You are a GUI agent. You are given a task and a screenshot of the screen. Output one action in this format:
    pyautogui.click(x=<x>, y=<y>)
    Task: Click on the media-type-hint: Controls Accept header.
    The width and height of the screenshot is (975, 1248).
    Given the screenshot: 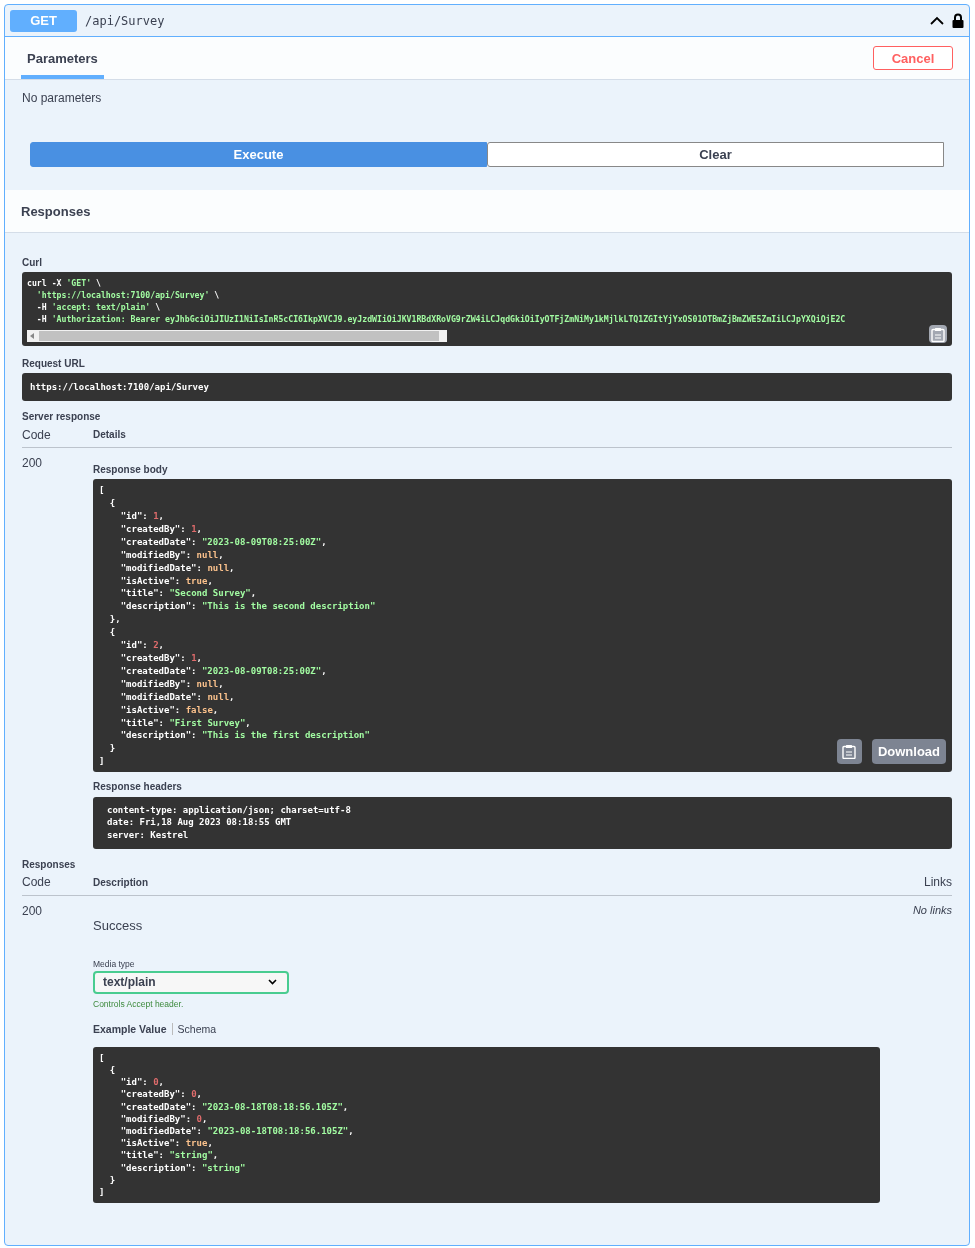 What is the action you would take?
    pyautogui.click(x=139, y=1003)
    